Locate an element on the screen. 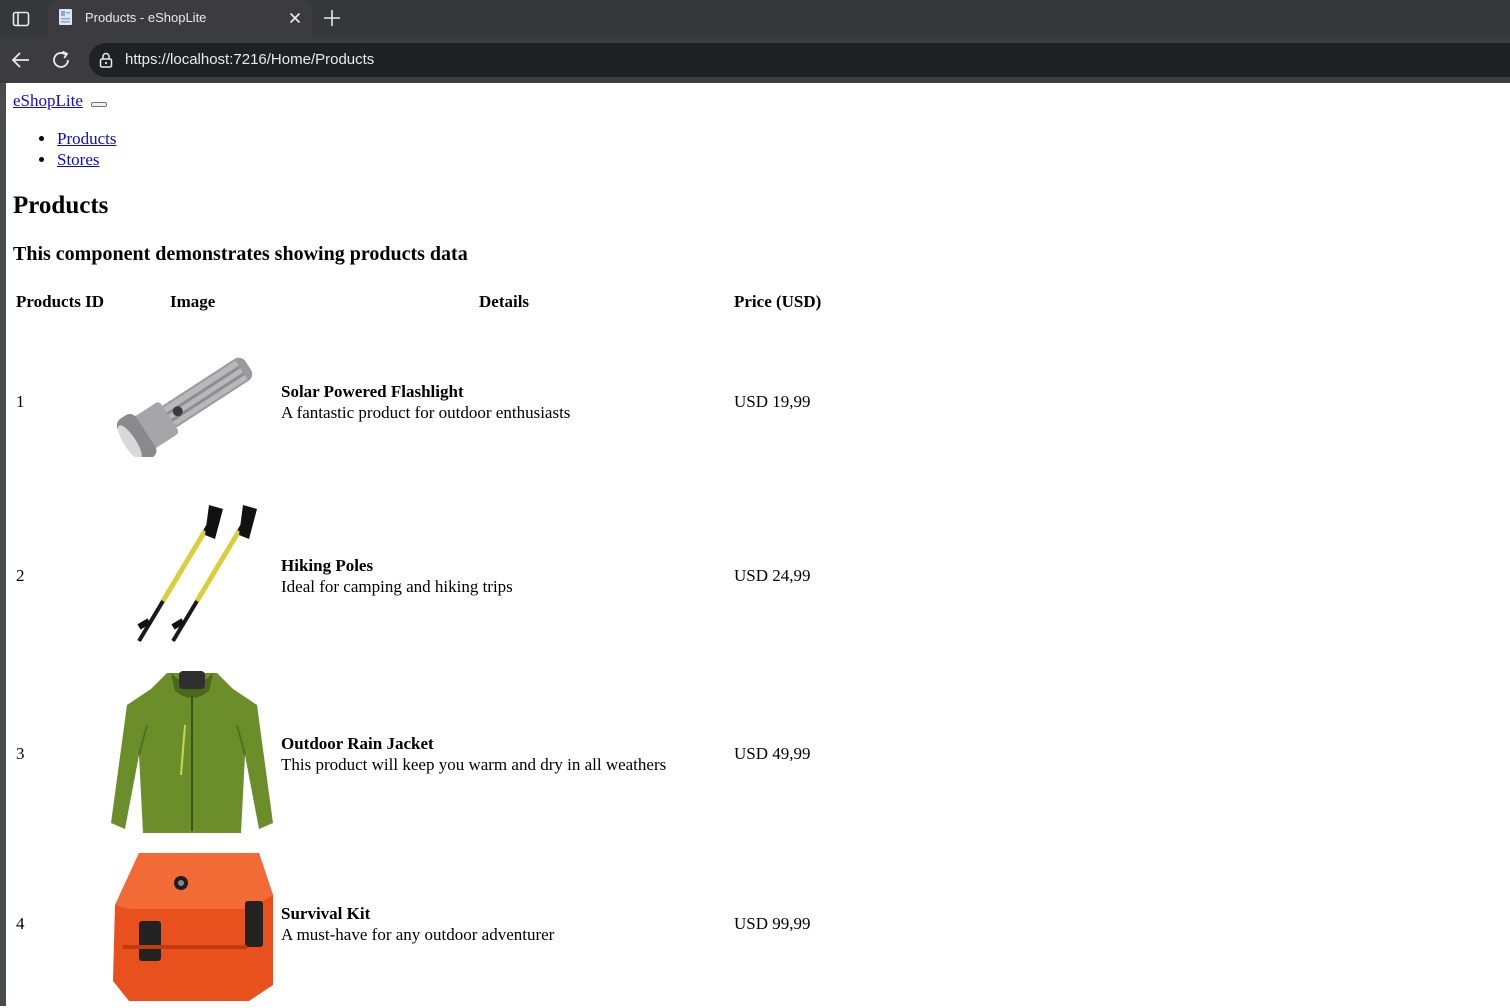 Image resolution: width=1510 pixels, height=1008 pixels. product-id: 1 is located at coordinates (20, 401).